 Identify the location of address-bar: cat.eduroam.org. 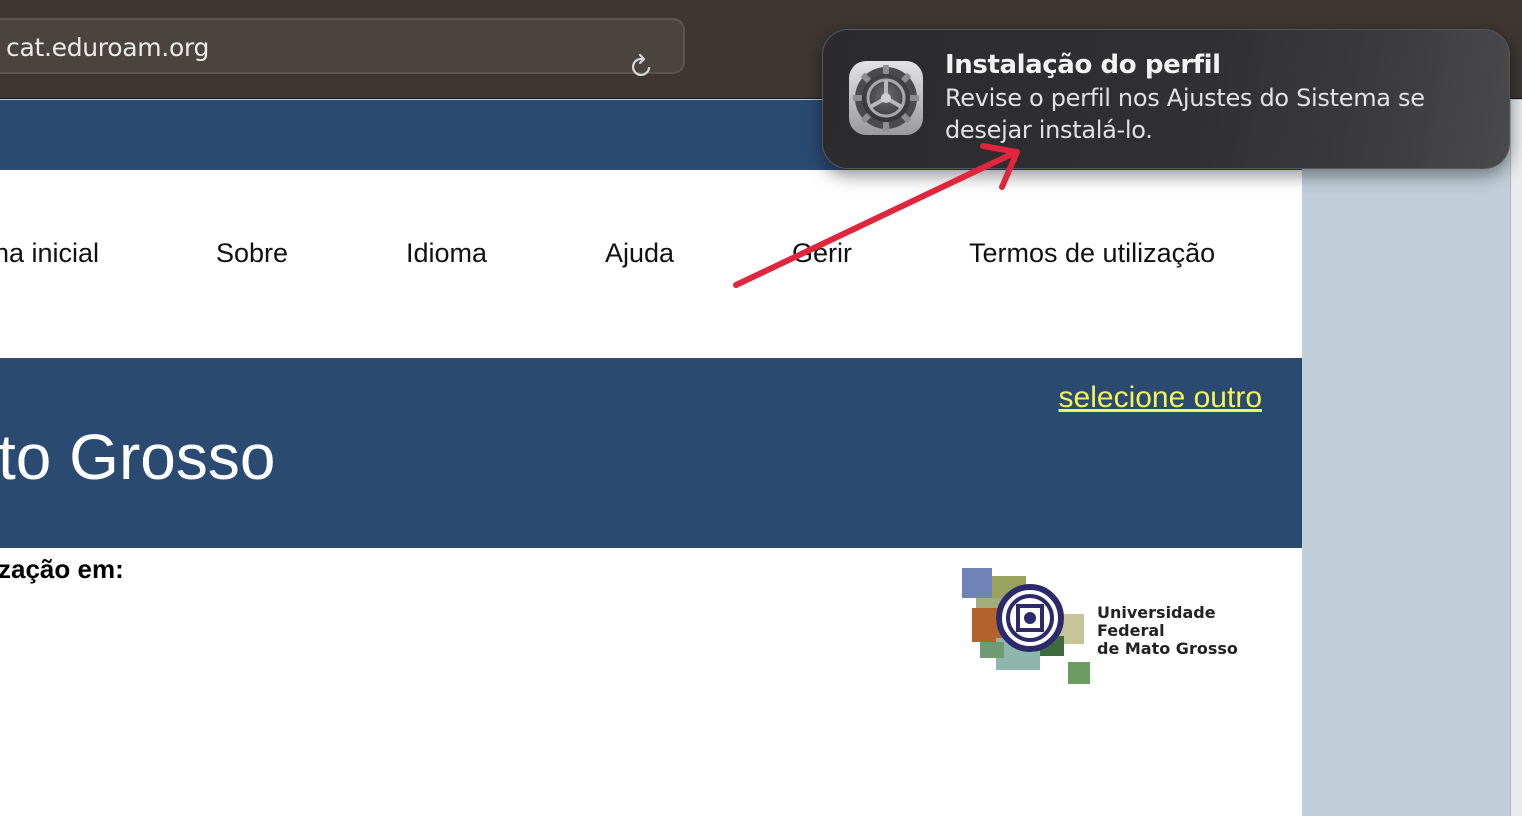
(342, 47).